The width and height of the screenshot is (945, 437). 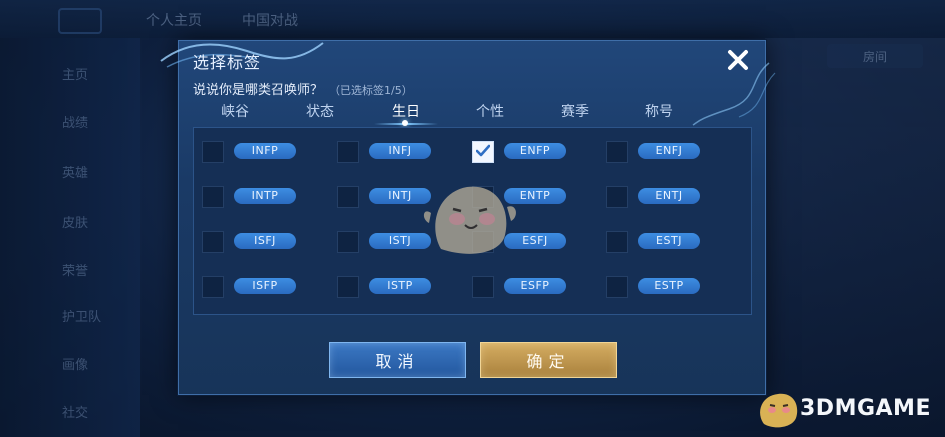 I want to click on tag-category-tabs: 峡谷 状态 生日 个性 赛季 称号, so click(x=471, y=113).